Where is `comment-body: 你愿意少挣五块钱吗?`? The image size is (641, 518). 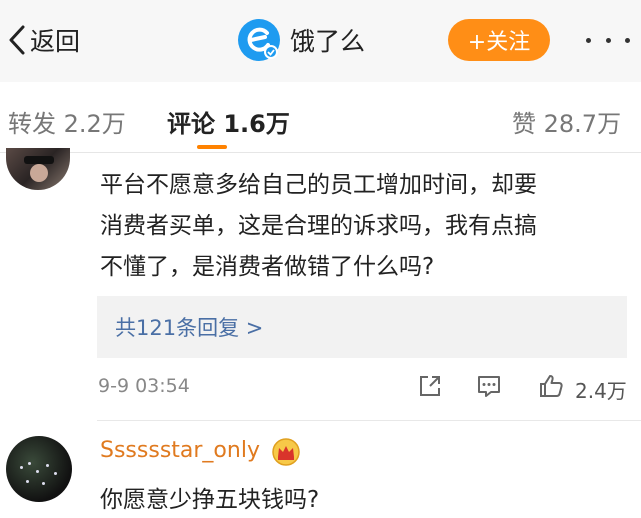
comment-body: 你愿意少挣五块钱吗? is located at coordinates (210, 500).